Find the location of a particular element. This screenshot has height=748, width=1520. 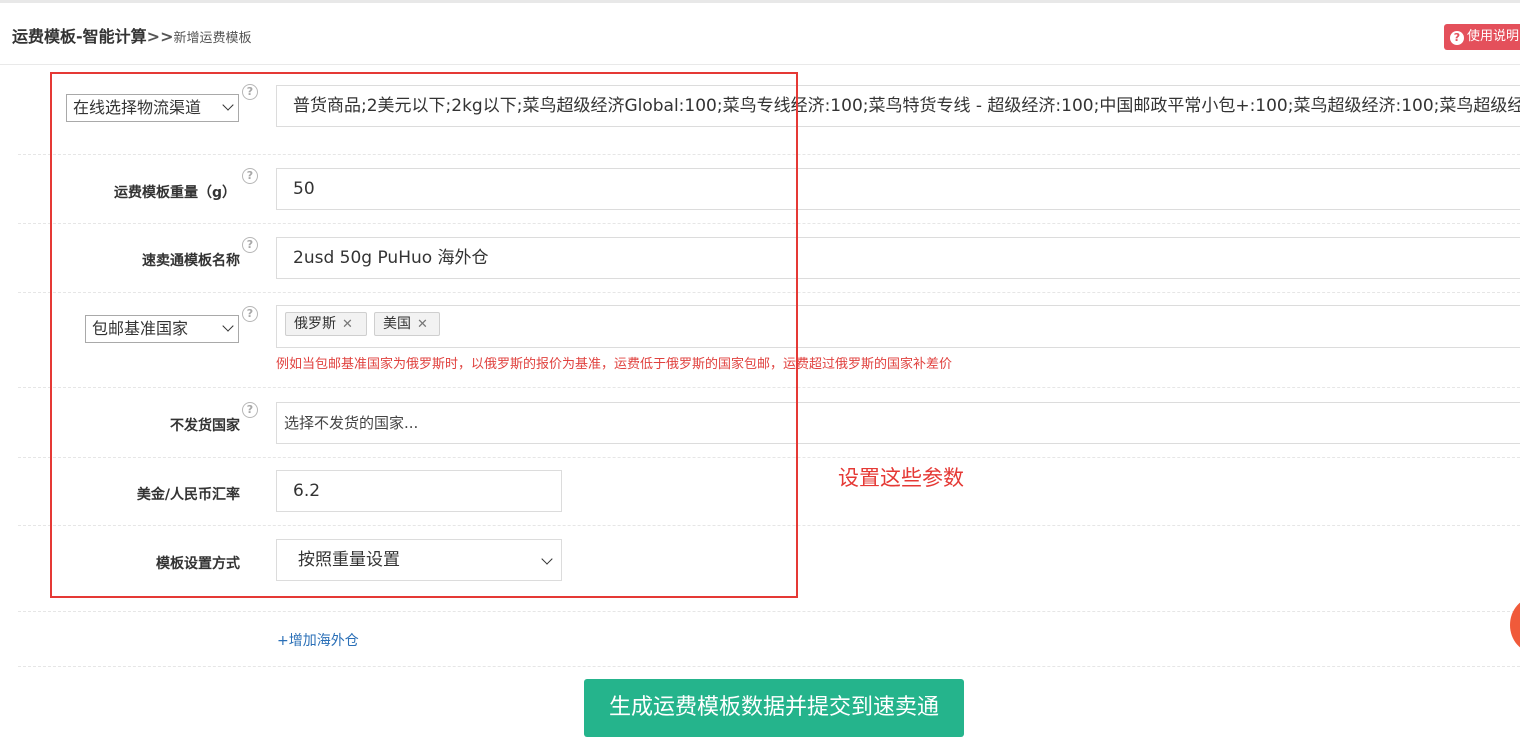

base-country-select-value: 包邮基准国家 is located at coordinates (140, 328).